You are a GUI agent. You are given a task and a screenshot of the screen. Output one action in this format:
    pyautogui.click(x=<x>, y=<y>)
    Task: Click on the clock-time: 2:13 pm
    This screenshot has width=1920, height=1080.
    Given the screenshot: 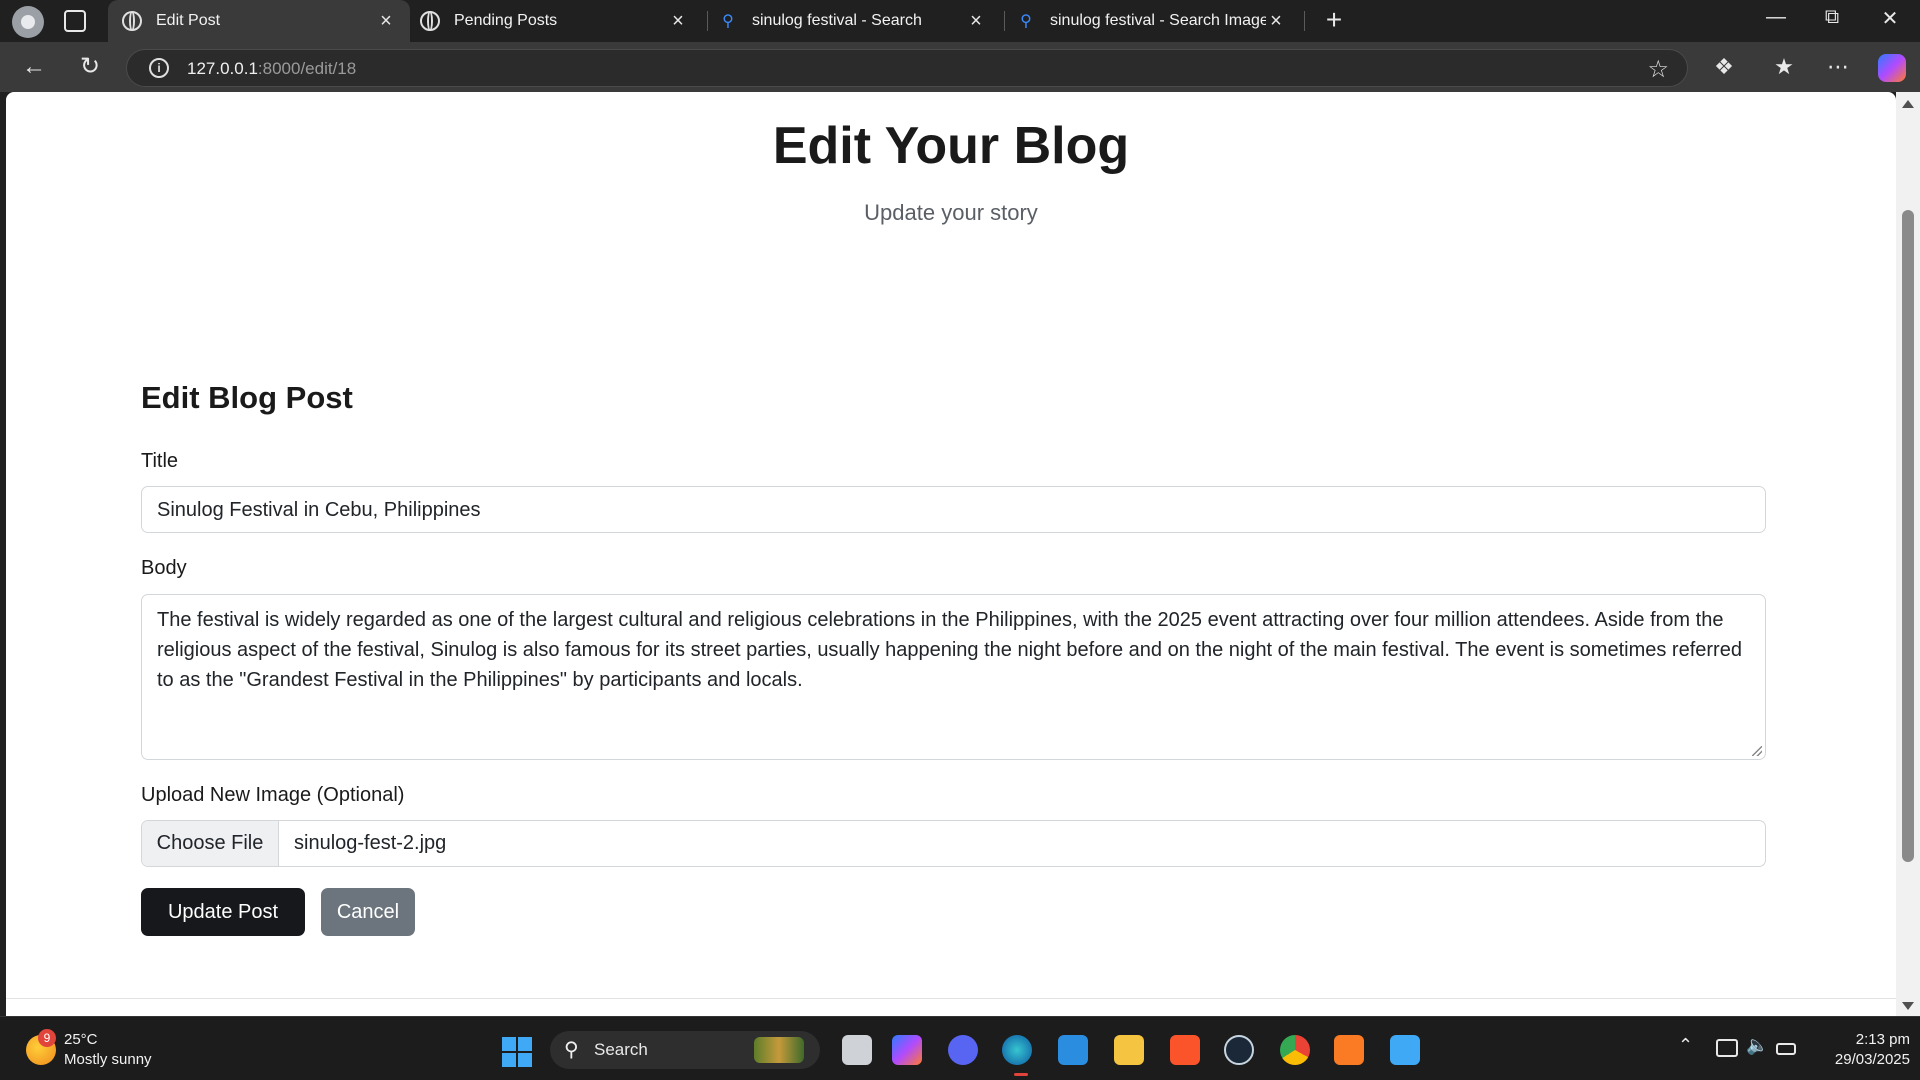 What is the action you would take?
    pyautogui.click(x=1865, y=1039)
    